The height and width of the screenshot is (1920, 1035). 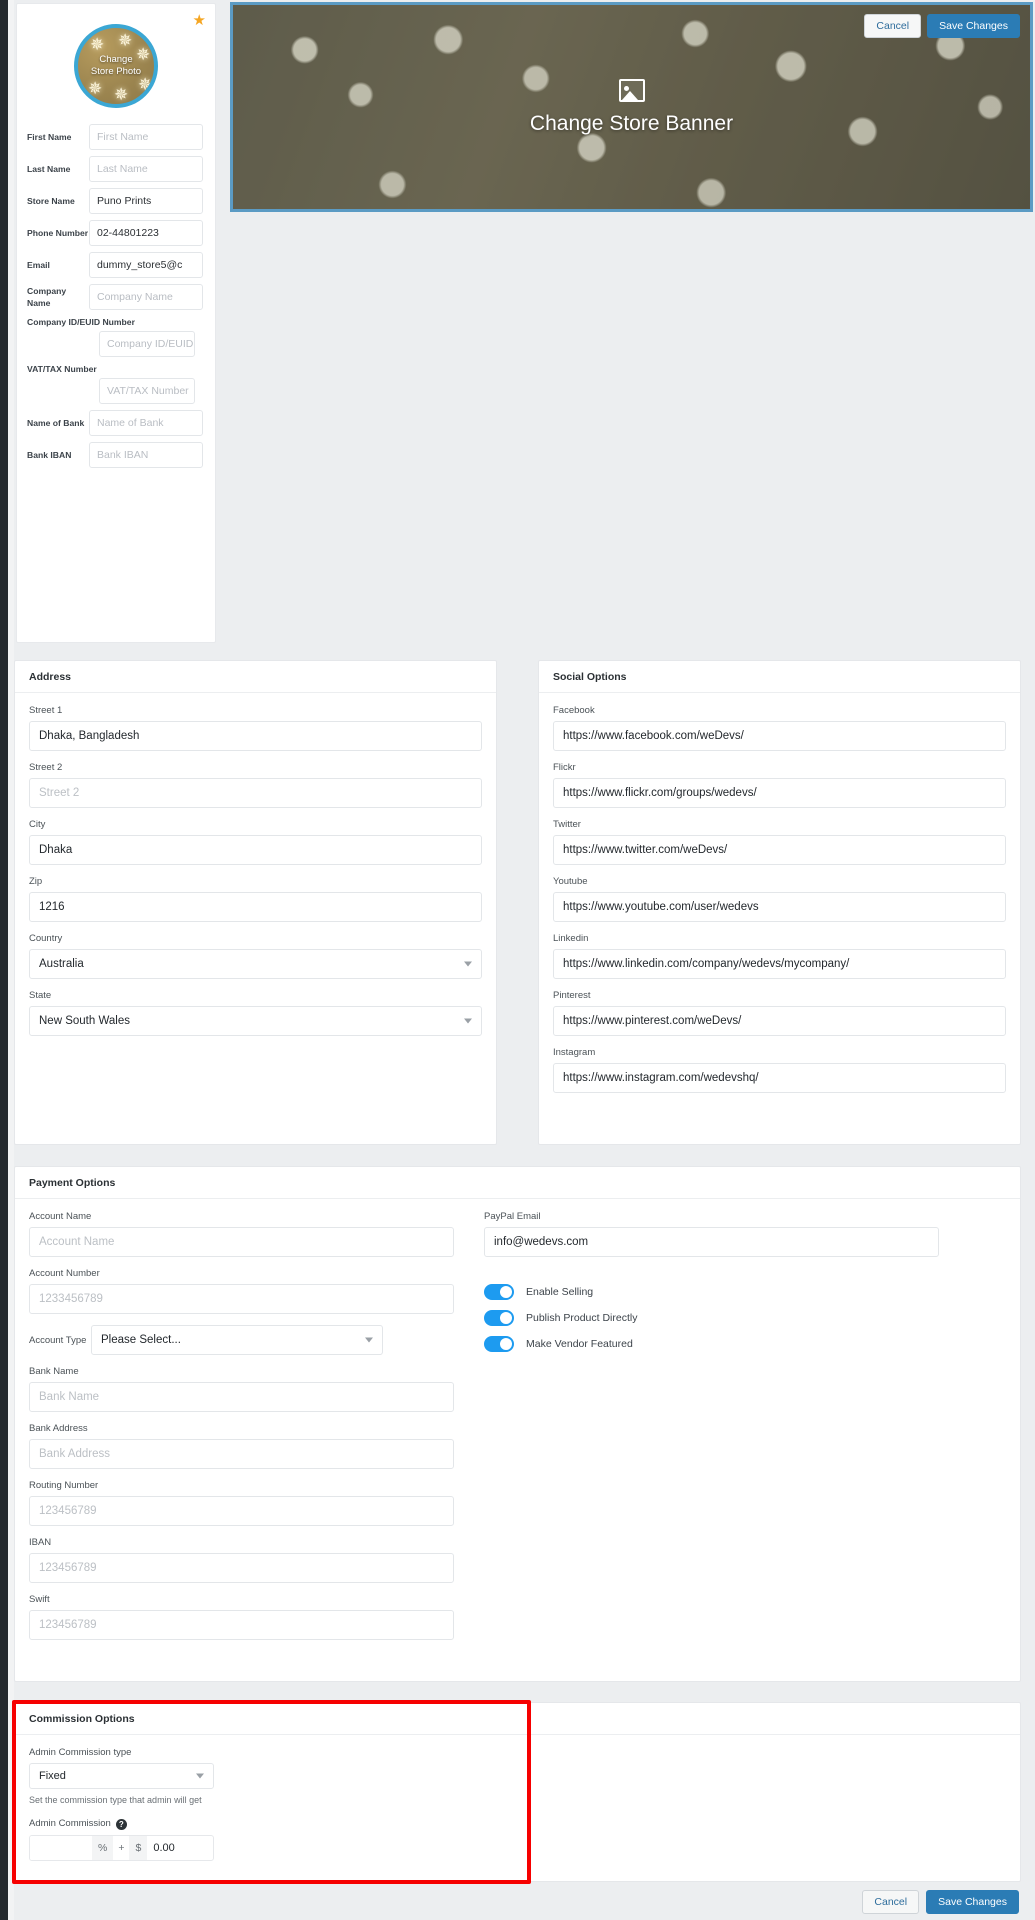 I want to click on account-type-label: Account Type, so click(x=58, y=1340).